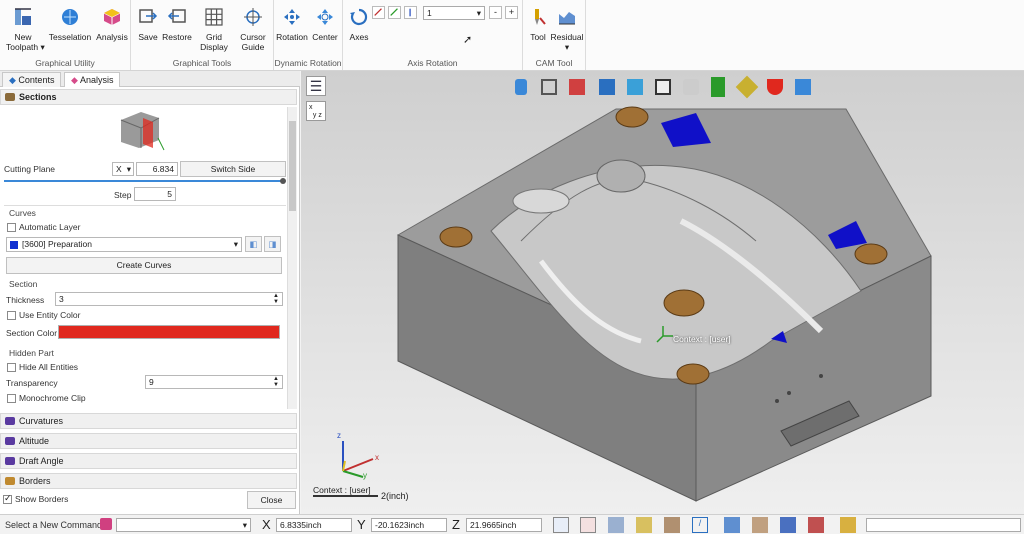  What do you see at coordinates (410, 12) in the screenshot?
I see `axis-z-rotate-icon` at bounding box center [410, 12].